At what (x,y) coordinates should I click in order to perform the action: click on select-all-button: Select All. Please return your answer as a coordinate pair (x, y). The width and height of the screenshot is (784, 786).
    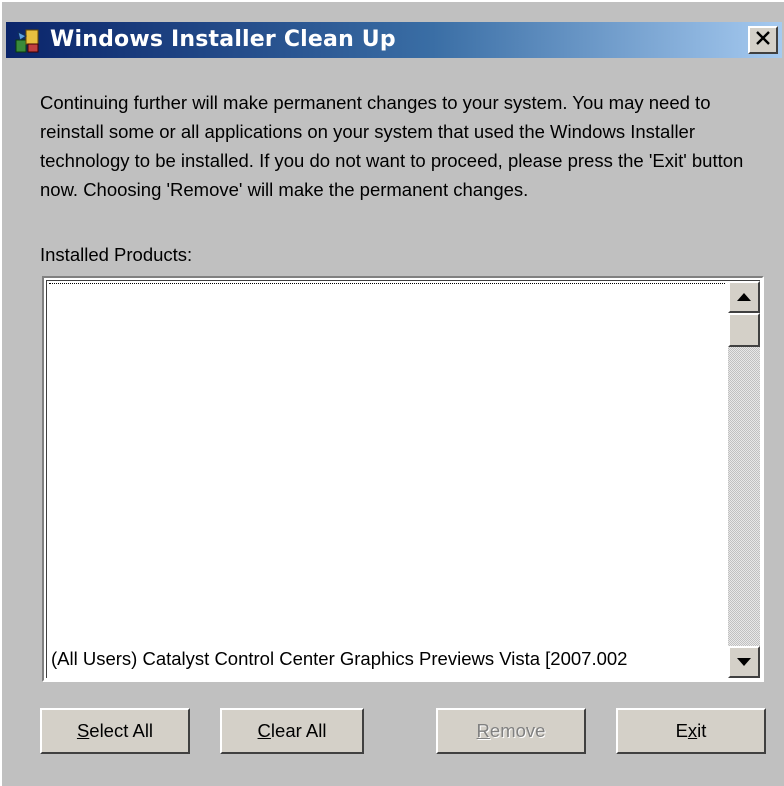
    Looking at the image, I should click on (115, 731).